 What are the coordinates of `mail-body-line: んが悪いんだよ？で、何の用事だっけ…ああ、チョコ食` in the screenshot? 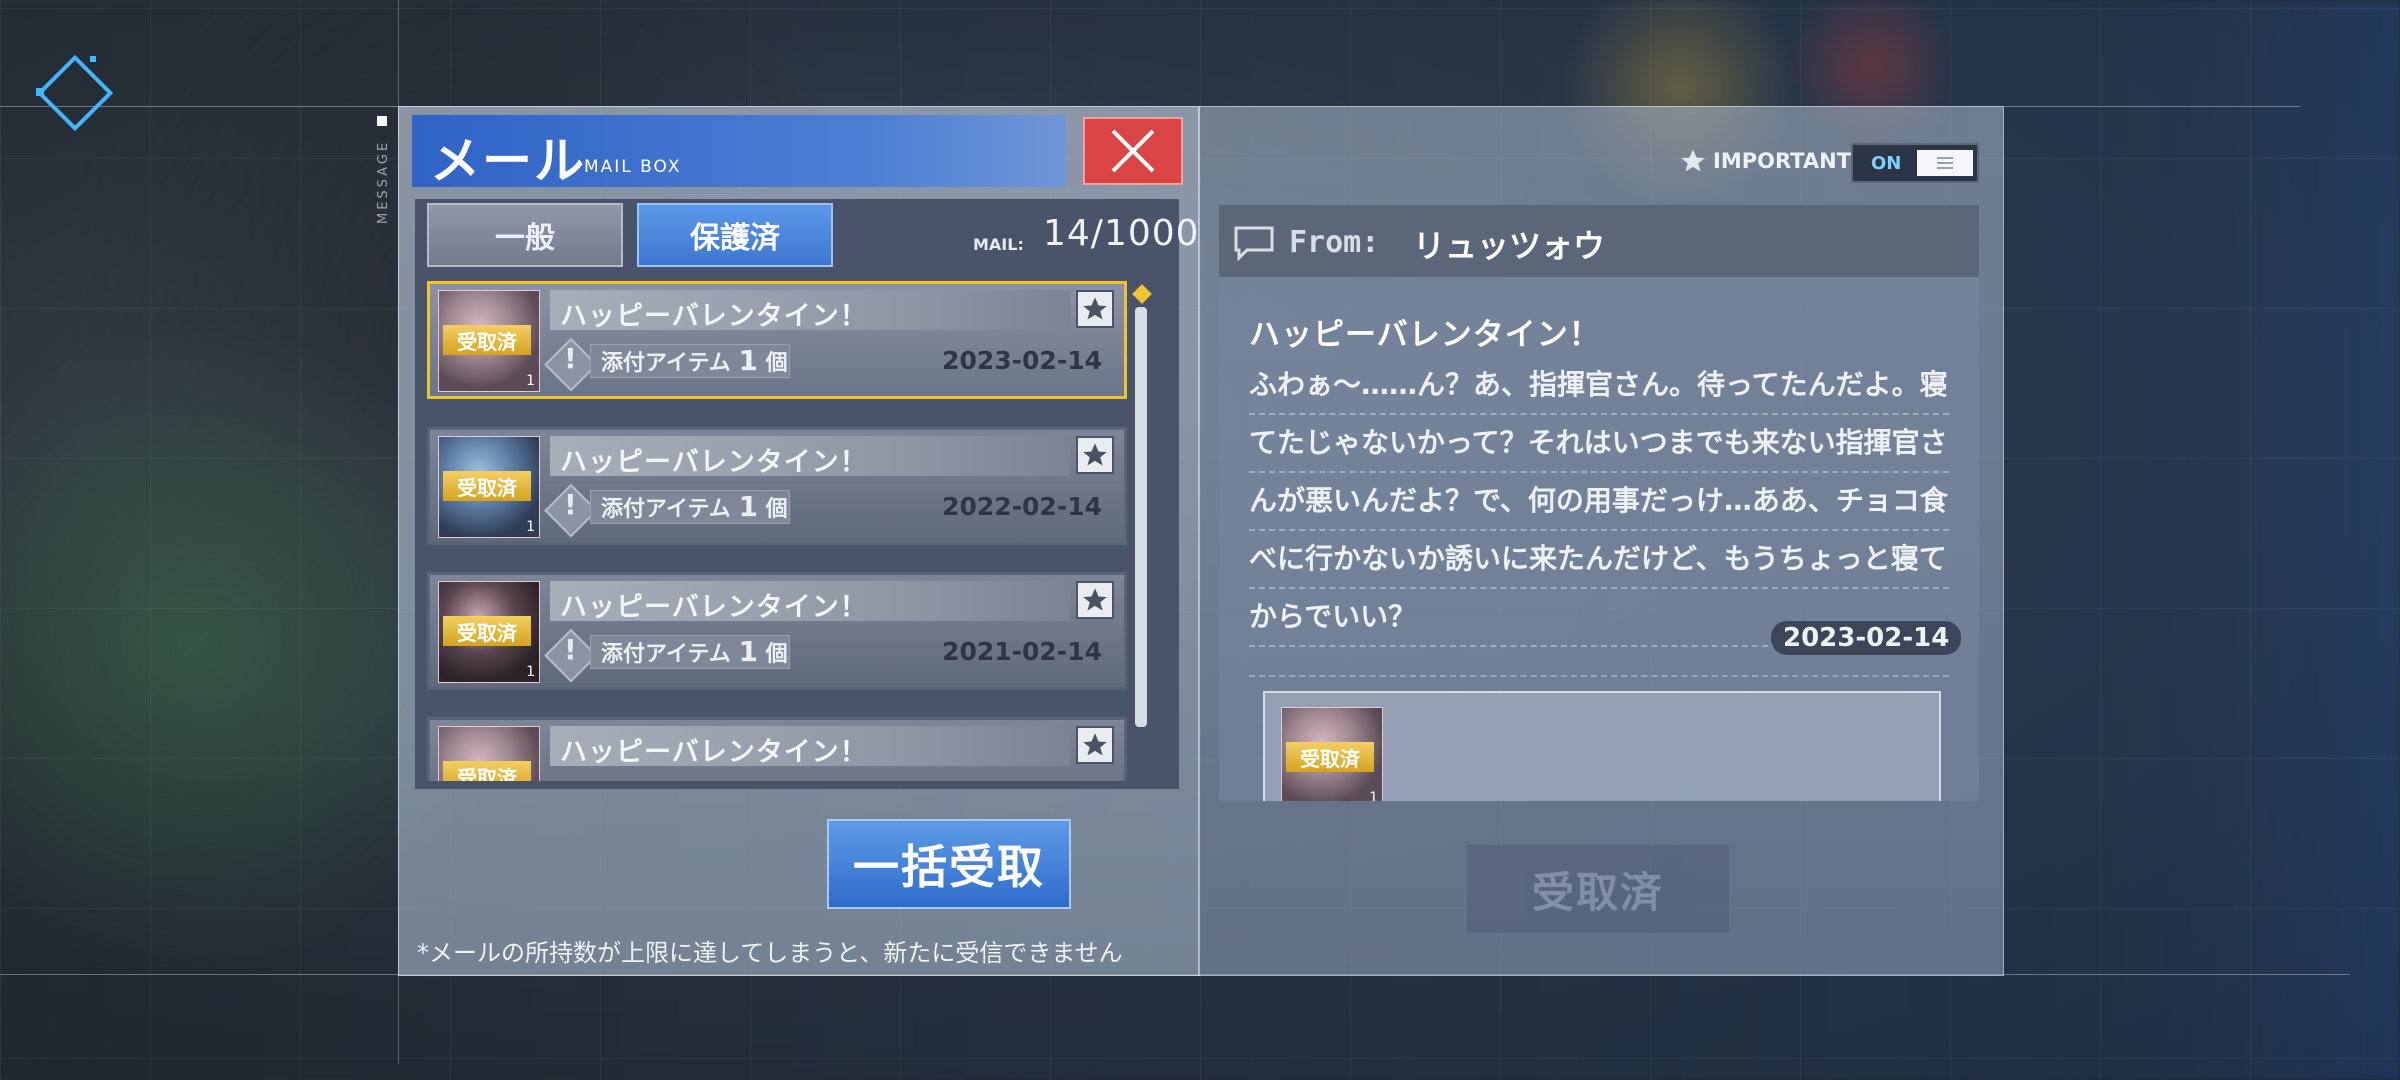 It's located at (1599, 502).